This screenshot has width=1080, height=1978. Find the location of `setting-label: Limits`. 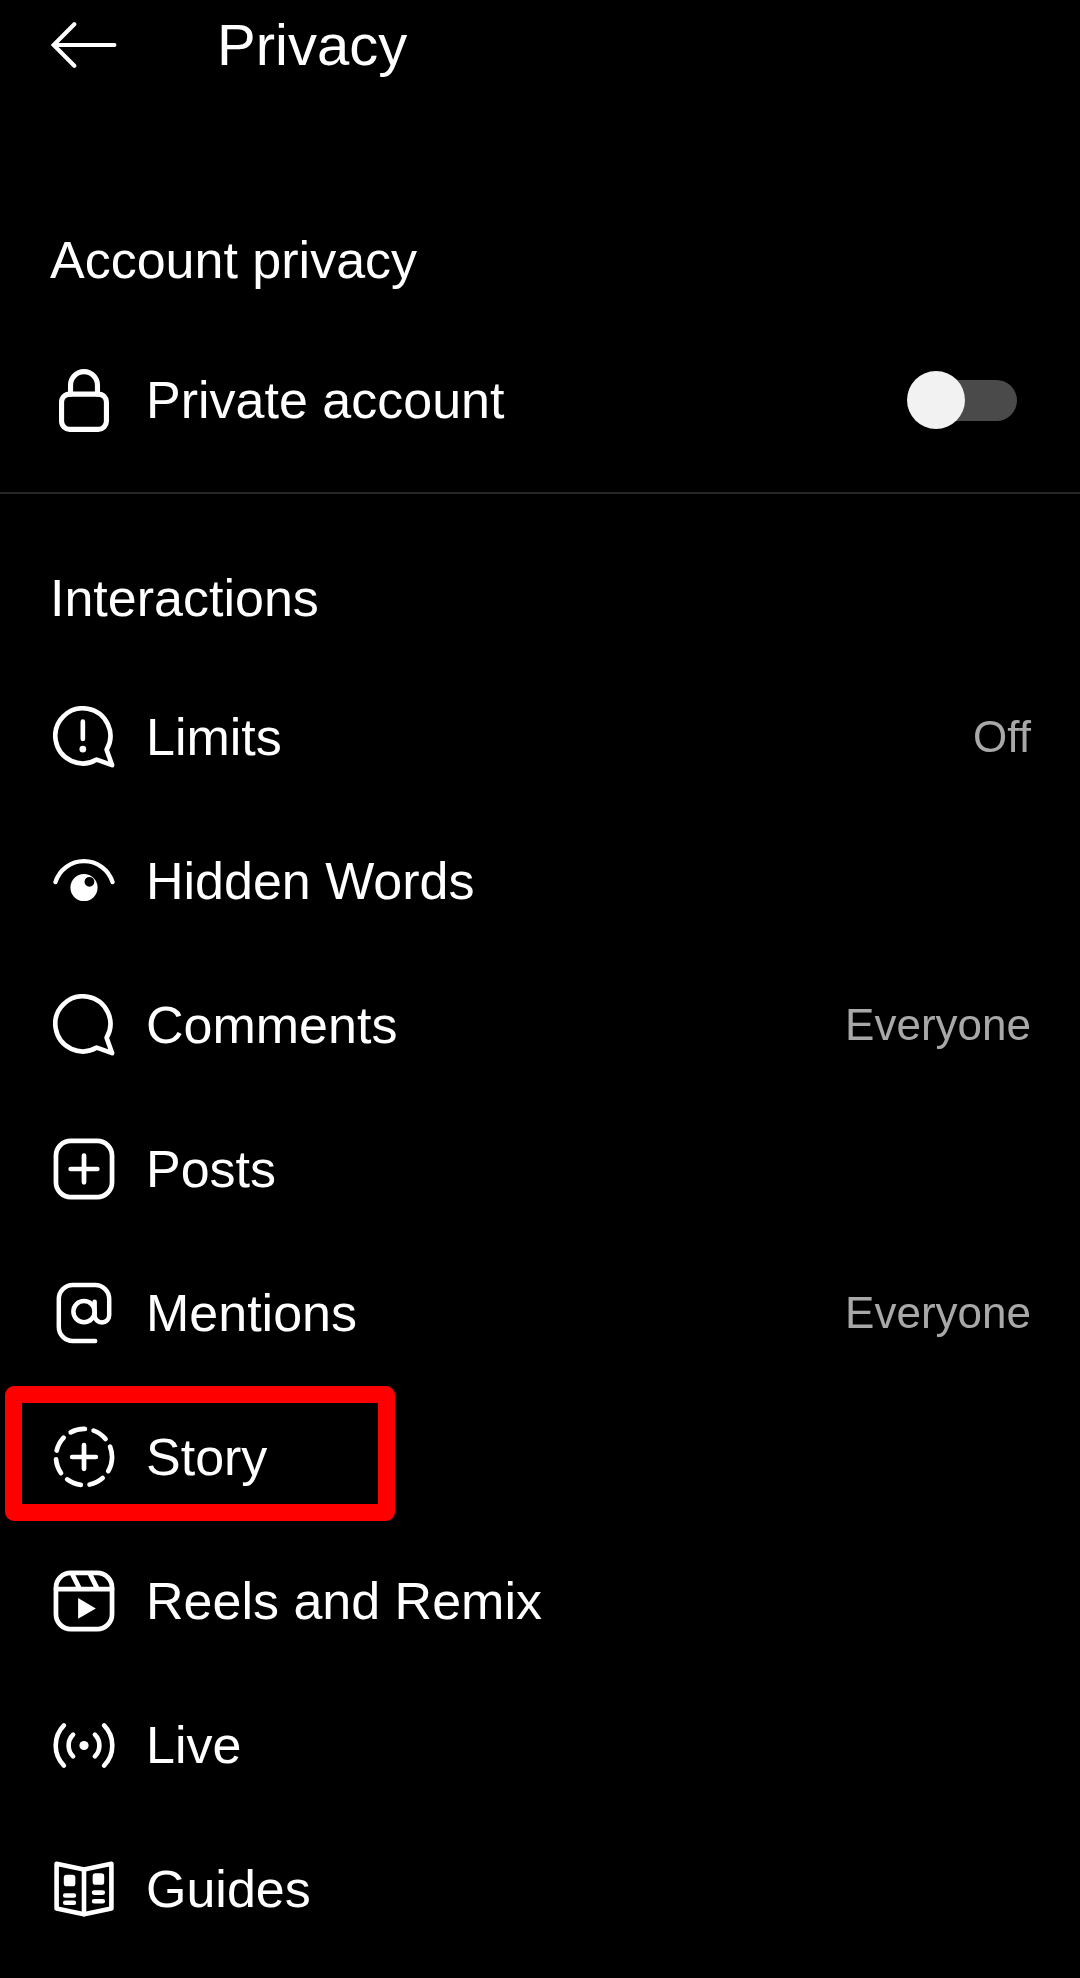

setting-label: Limits is located at coordinates (214, 737).